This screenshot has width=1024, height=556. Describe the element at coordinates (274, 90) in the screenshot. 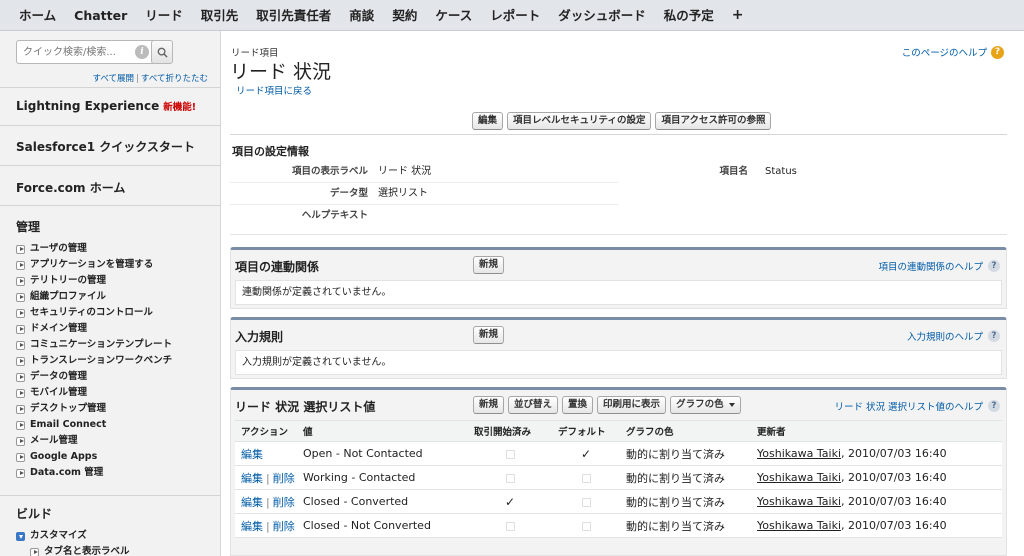

I see `back-to-lead-fields-link: リード項目に戻る` at that location.